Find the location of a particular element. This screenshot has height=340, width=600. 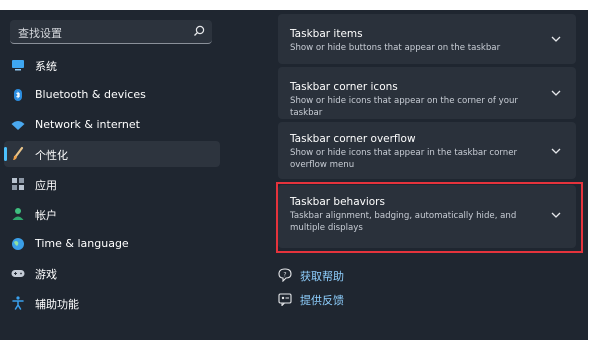

sidebar-item-label: 游戏 is located at coordinates (46, 274).